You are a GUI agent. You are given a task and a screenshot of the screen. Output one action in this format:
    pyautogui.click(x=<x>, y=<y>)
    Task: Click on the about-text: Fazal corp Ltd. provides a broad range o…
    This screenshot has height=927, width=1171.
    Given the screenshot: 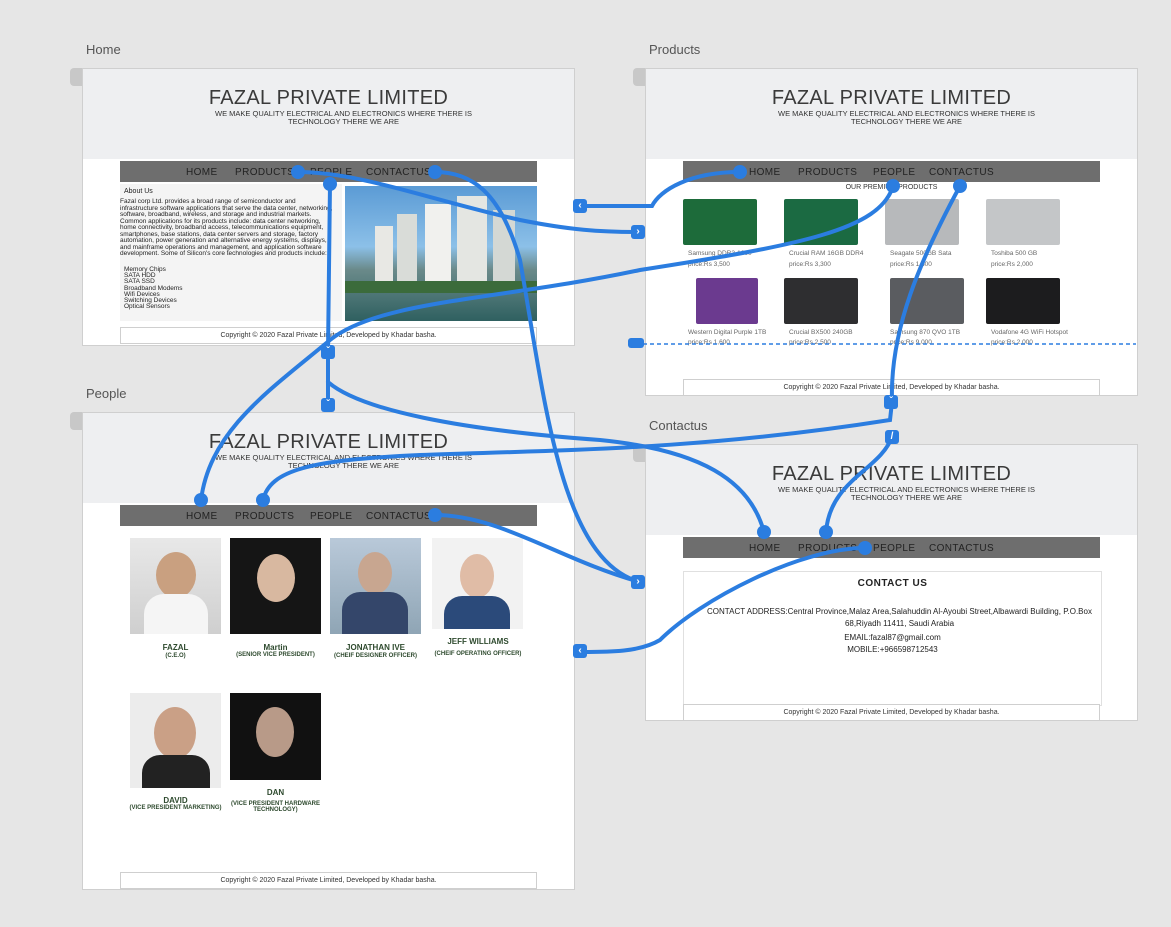 What is the action you would take?
    pyautogui.click(x=226, y=227)
    